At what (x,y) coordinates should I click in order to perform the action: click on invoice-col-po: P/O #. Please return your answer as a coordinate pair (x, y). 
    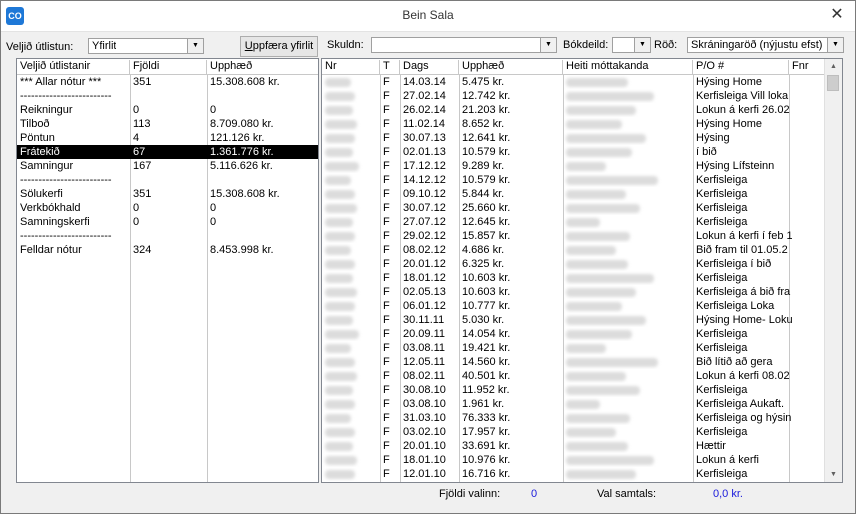
    Looking at the image, I should click on (741, 67).